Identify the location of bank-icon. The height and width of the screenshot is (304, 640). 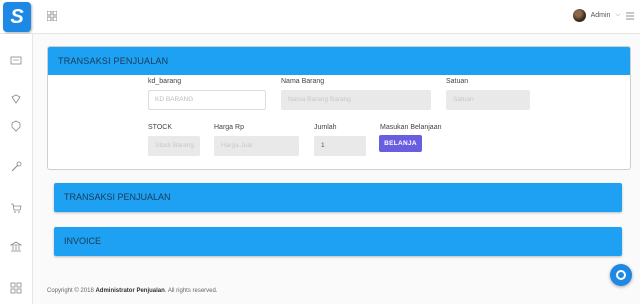
(16, 247).